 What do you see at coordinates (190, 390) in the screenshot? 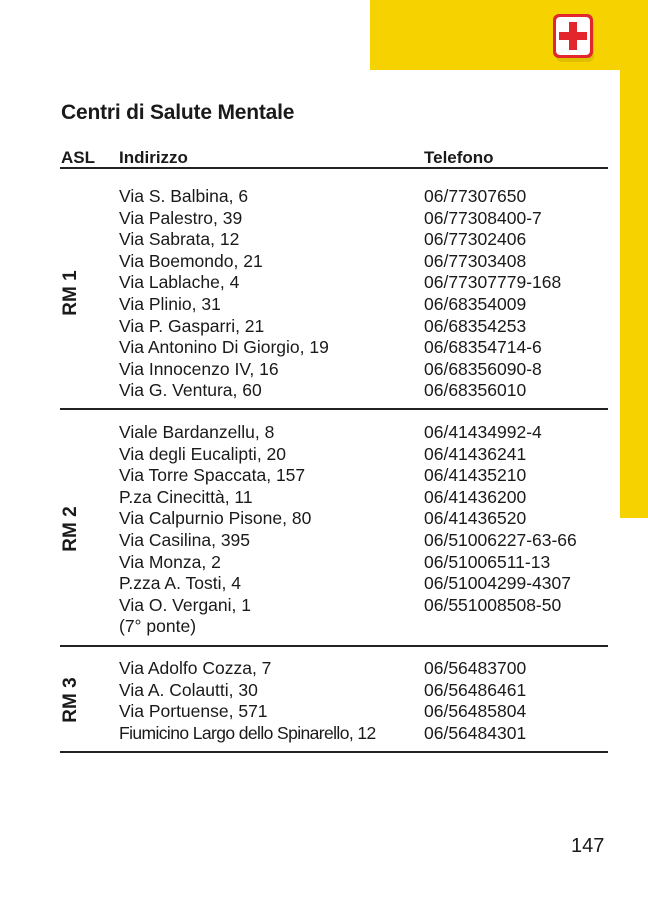
I see `address-cell: Via G. Ventura, 60` at bounding box center [190, 390].